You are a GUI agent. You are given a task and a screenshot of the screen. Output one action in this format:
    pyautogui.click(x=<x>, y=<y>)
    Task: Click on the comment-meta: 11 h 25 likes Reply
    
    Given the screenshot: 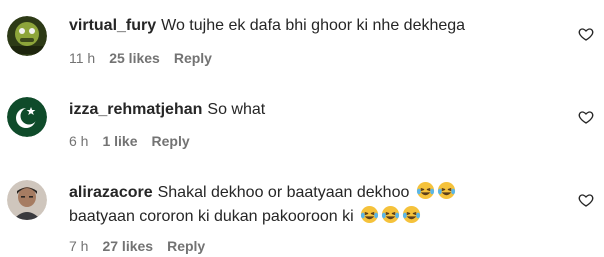 What is the action you would take?
    pyautogui.click(x=147, y=58)
    